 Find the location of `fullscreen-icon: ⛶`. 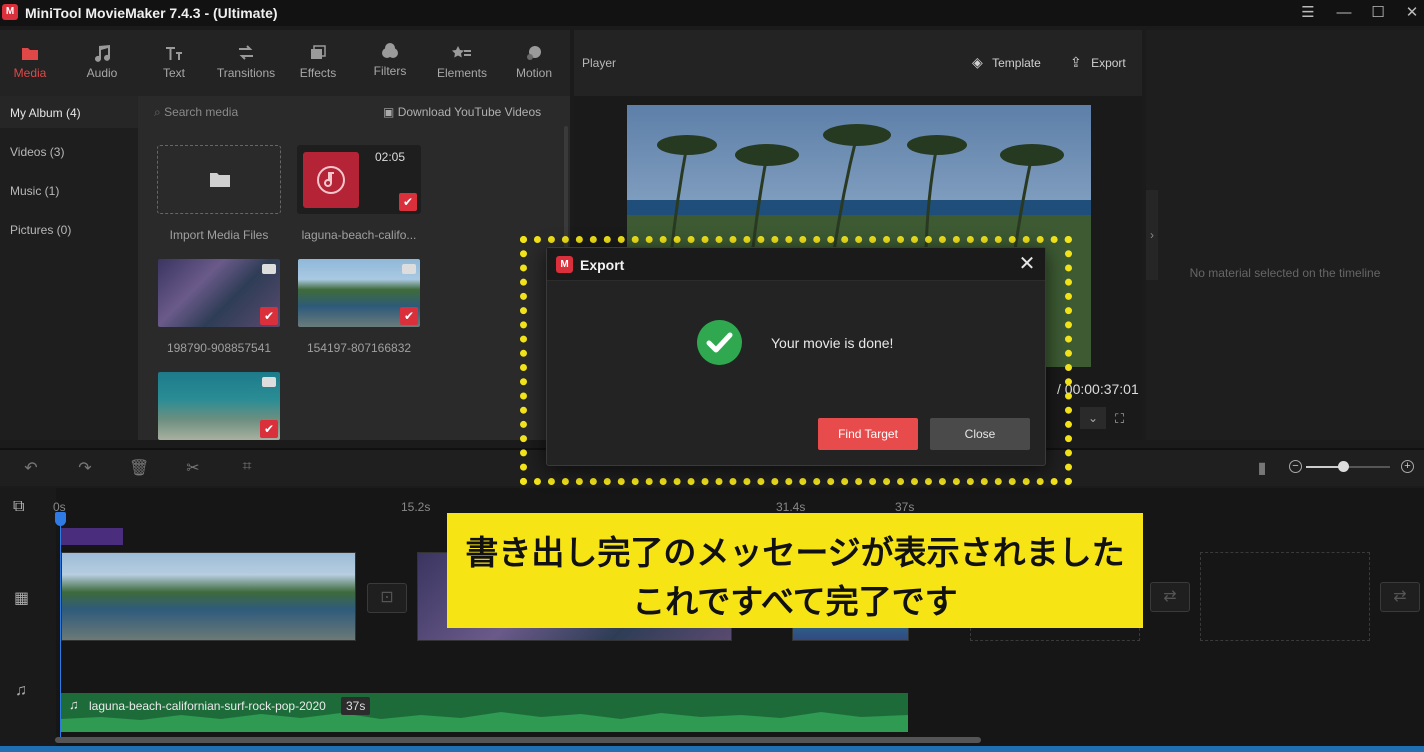

fullscreen-icon: ⛶ is located at coordinates (1119, 419).